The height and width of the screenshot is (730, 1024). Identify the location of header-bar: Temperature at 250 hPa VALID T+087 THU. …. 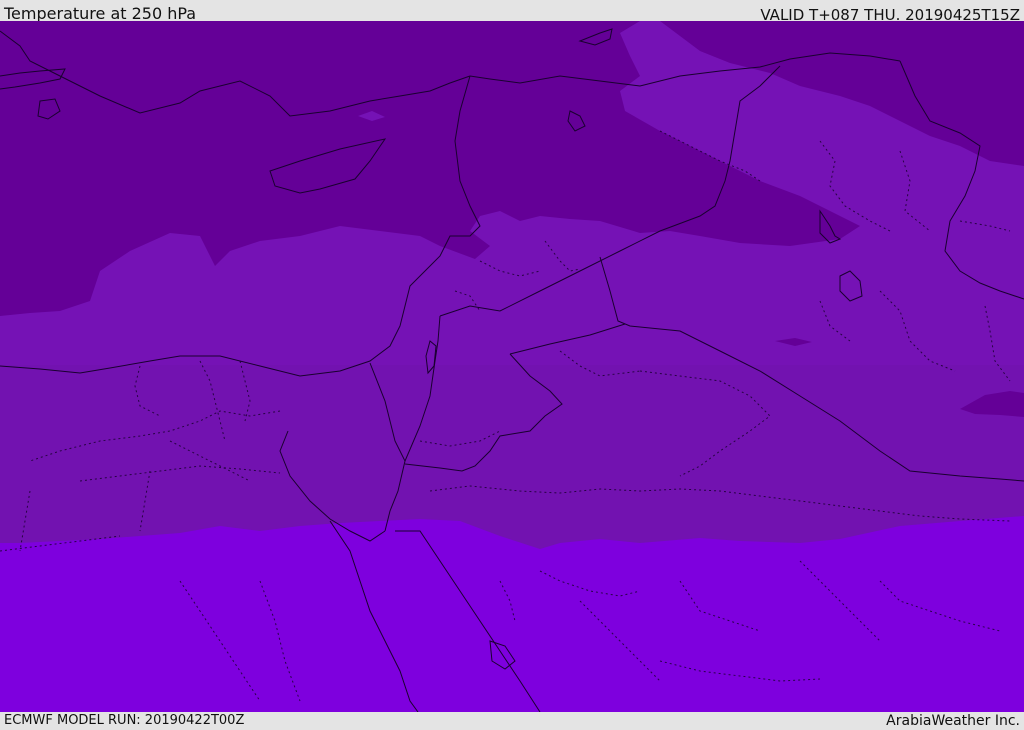
(512, 12).